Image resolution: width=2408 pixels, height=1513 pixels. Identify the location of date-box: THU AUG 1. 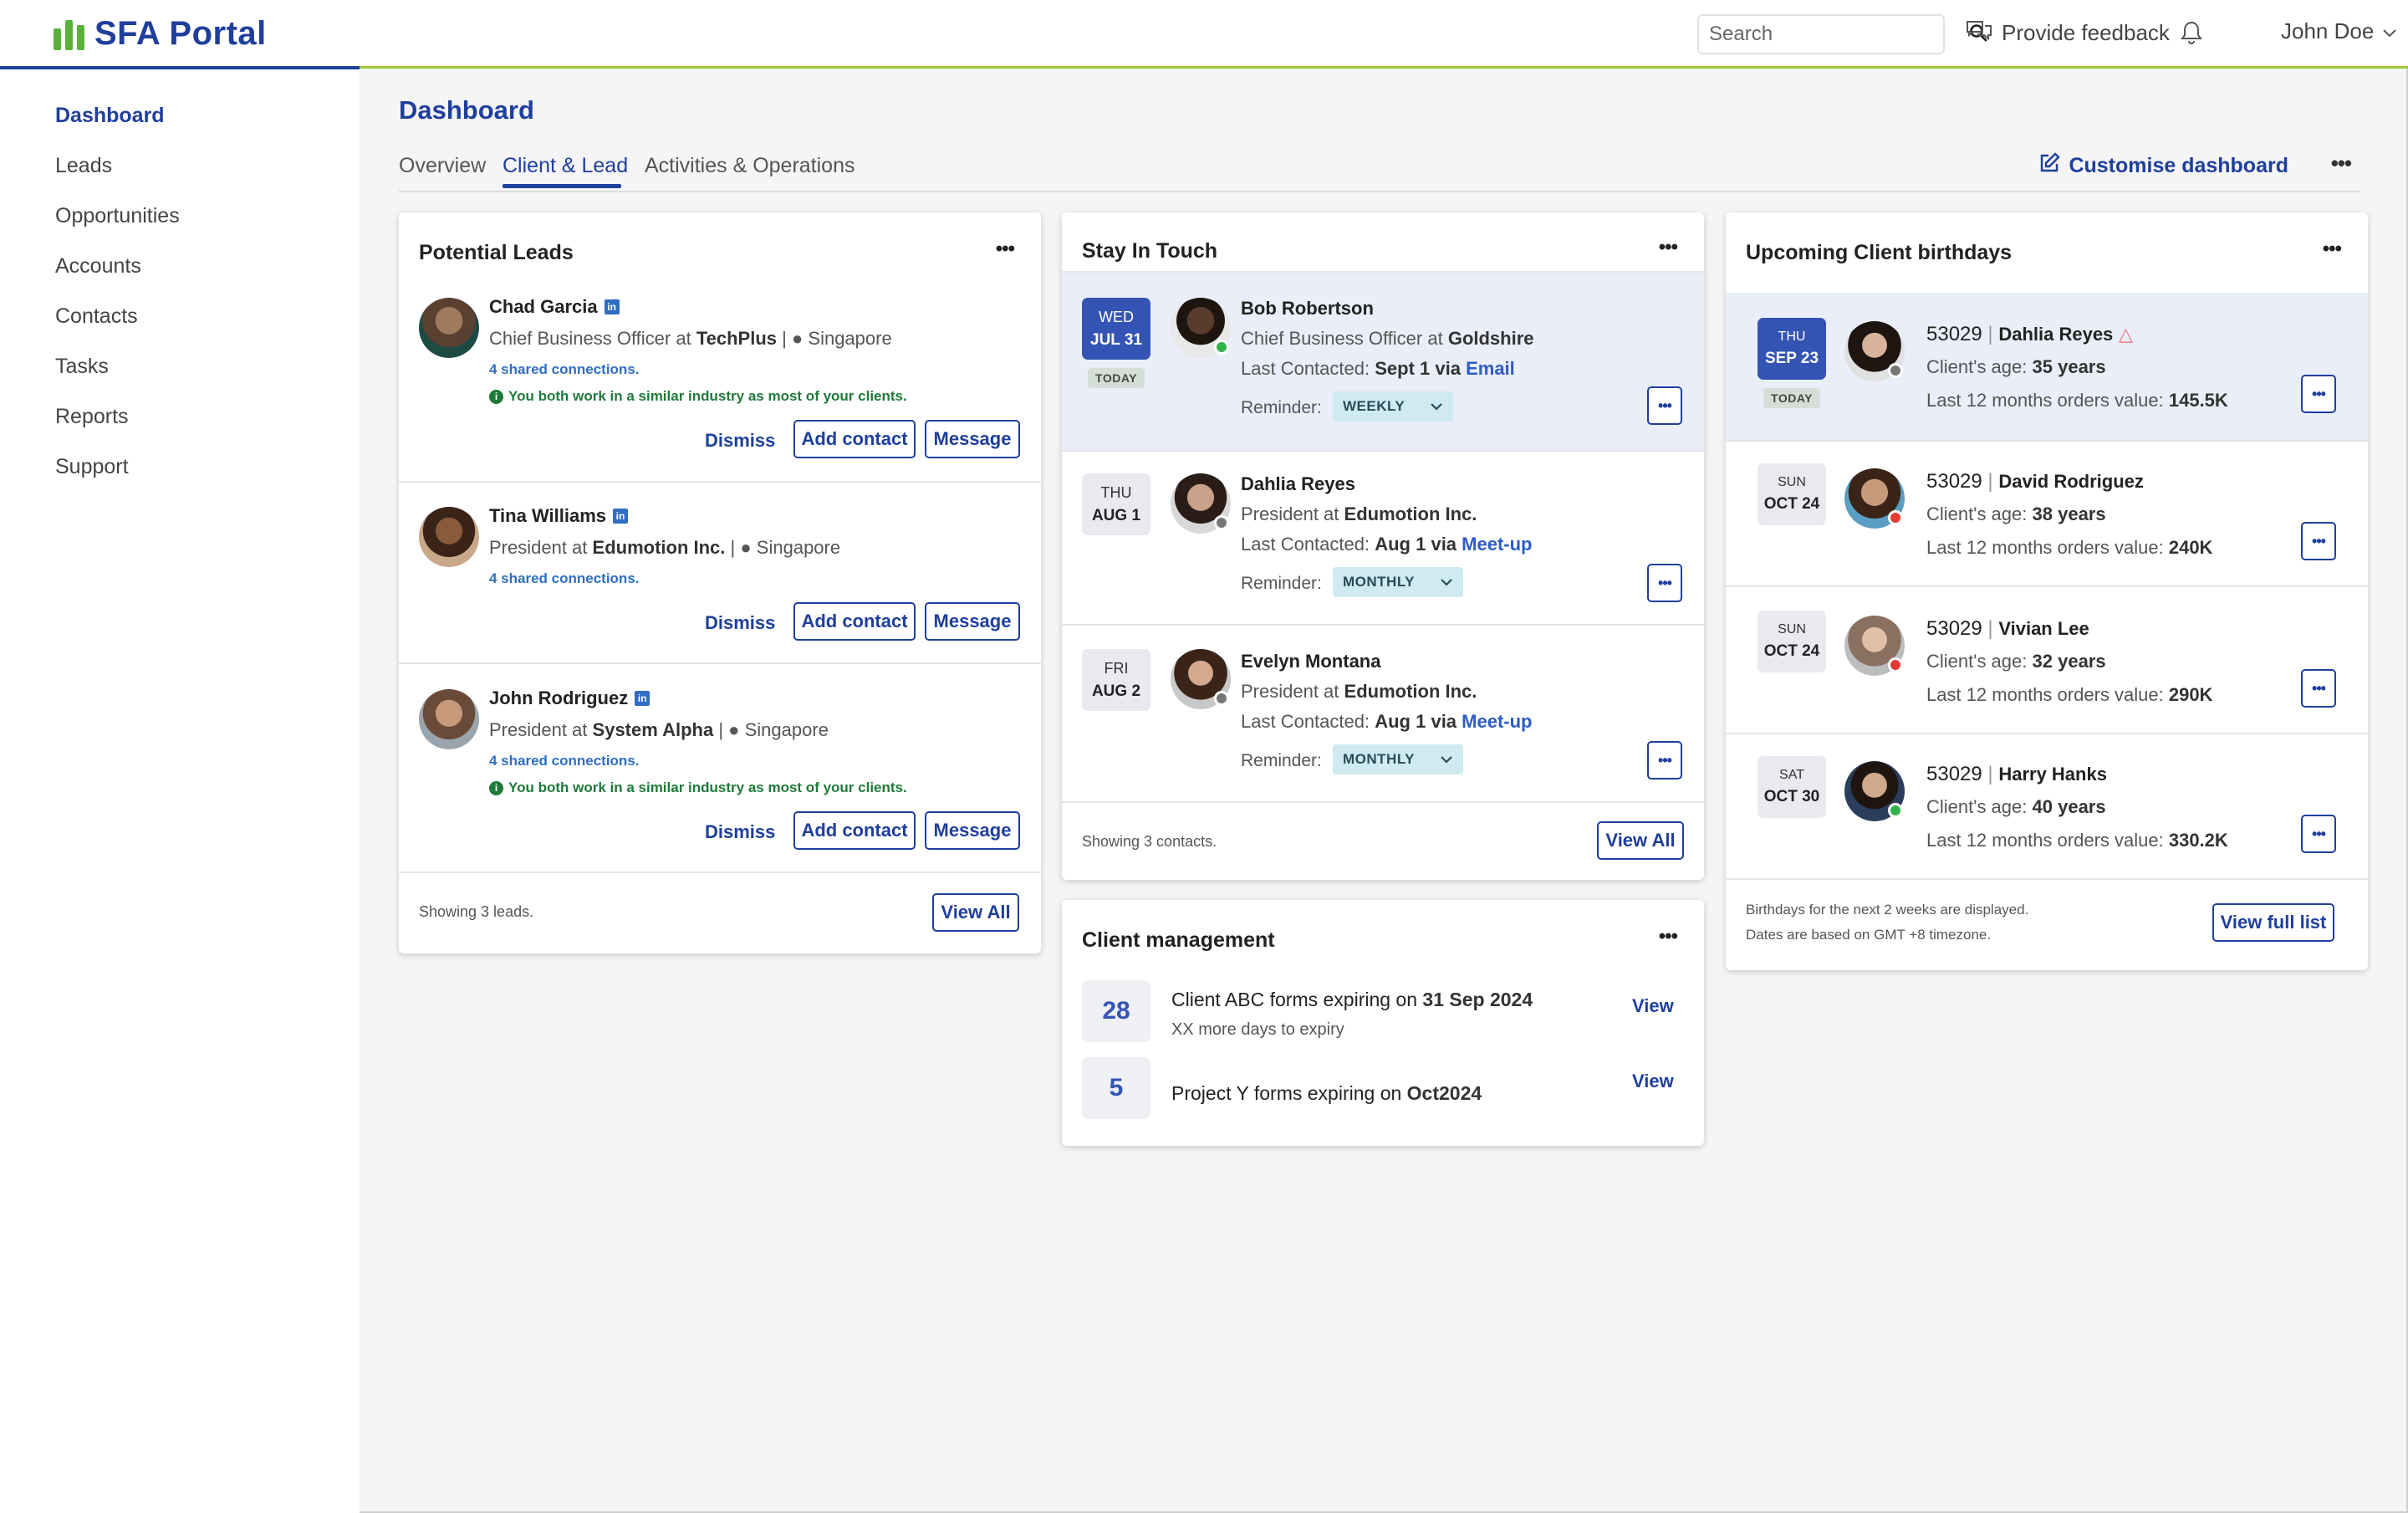
(1116, 504).